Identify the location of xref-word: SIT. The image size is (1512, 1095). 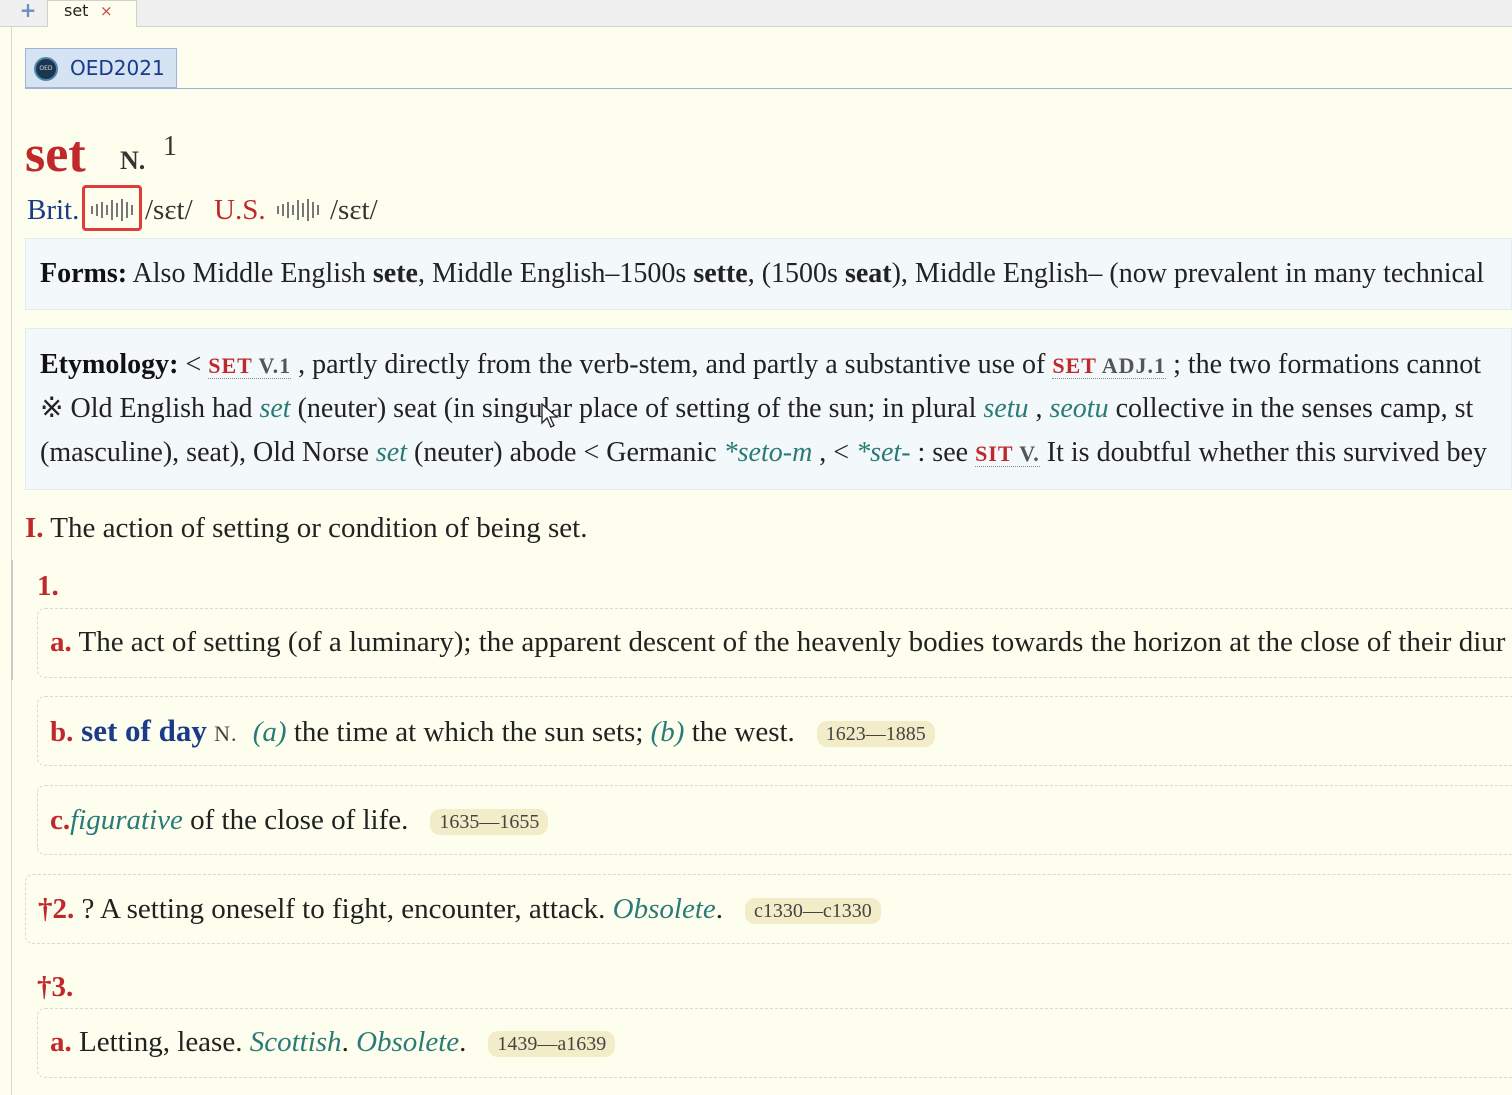
(994, 453).